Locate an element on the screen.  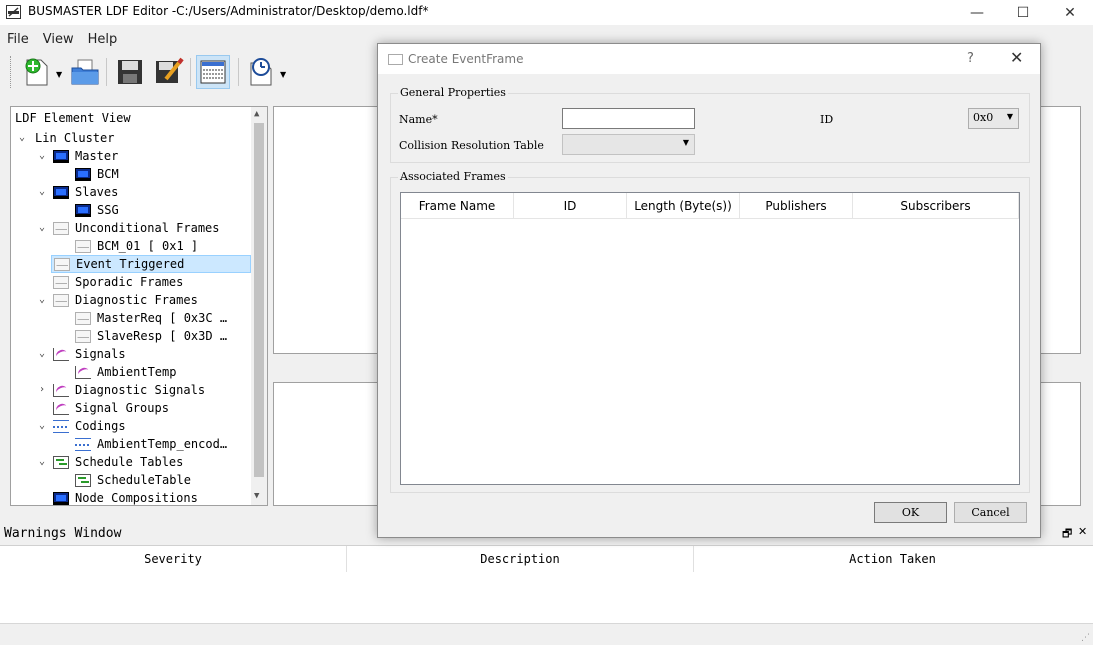
menu-view: View is located at coordinates (58, 40).